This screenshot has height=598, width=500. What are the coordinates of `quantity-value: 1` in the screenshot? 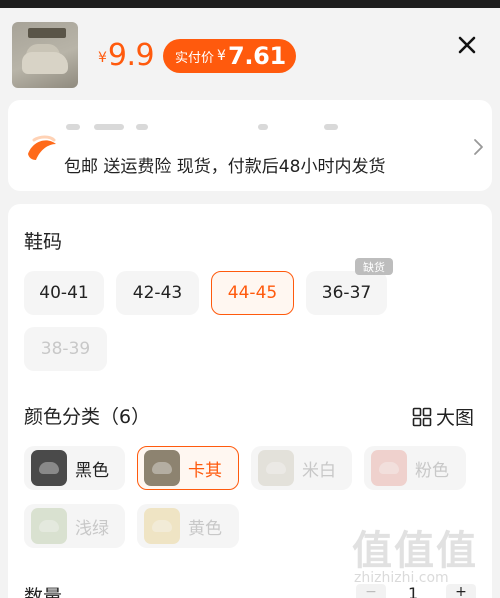 It's located at (413, 591).